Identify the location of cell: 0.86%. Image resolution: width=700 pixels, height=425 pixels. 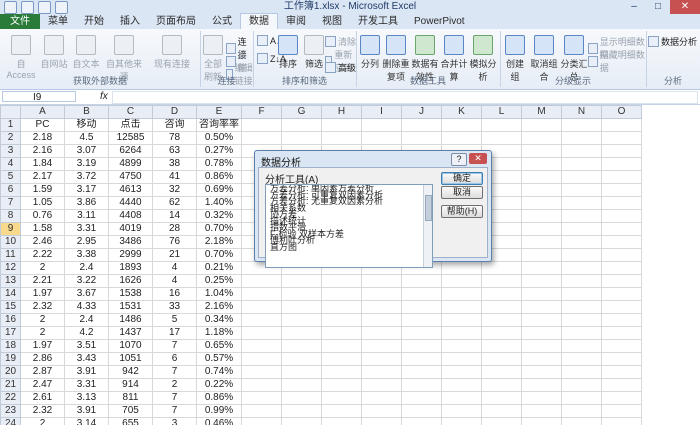
(219, 177).